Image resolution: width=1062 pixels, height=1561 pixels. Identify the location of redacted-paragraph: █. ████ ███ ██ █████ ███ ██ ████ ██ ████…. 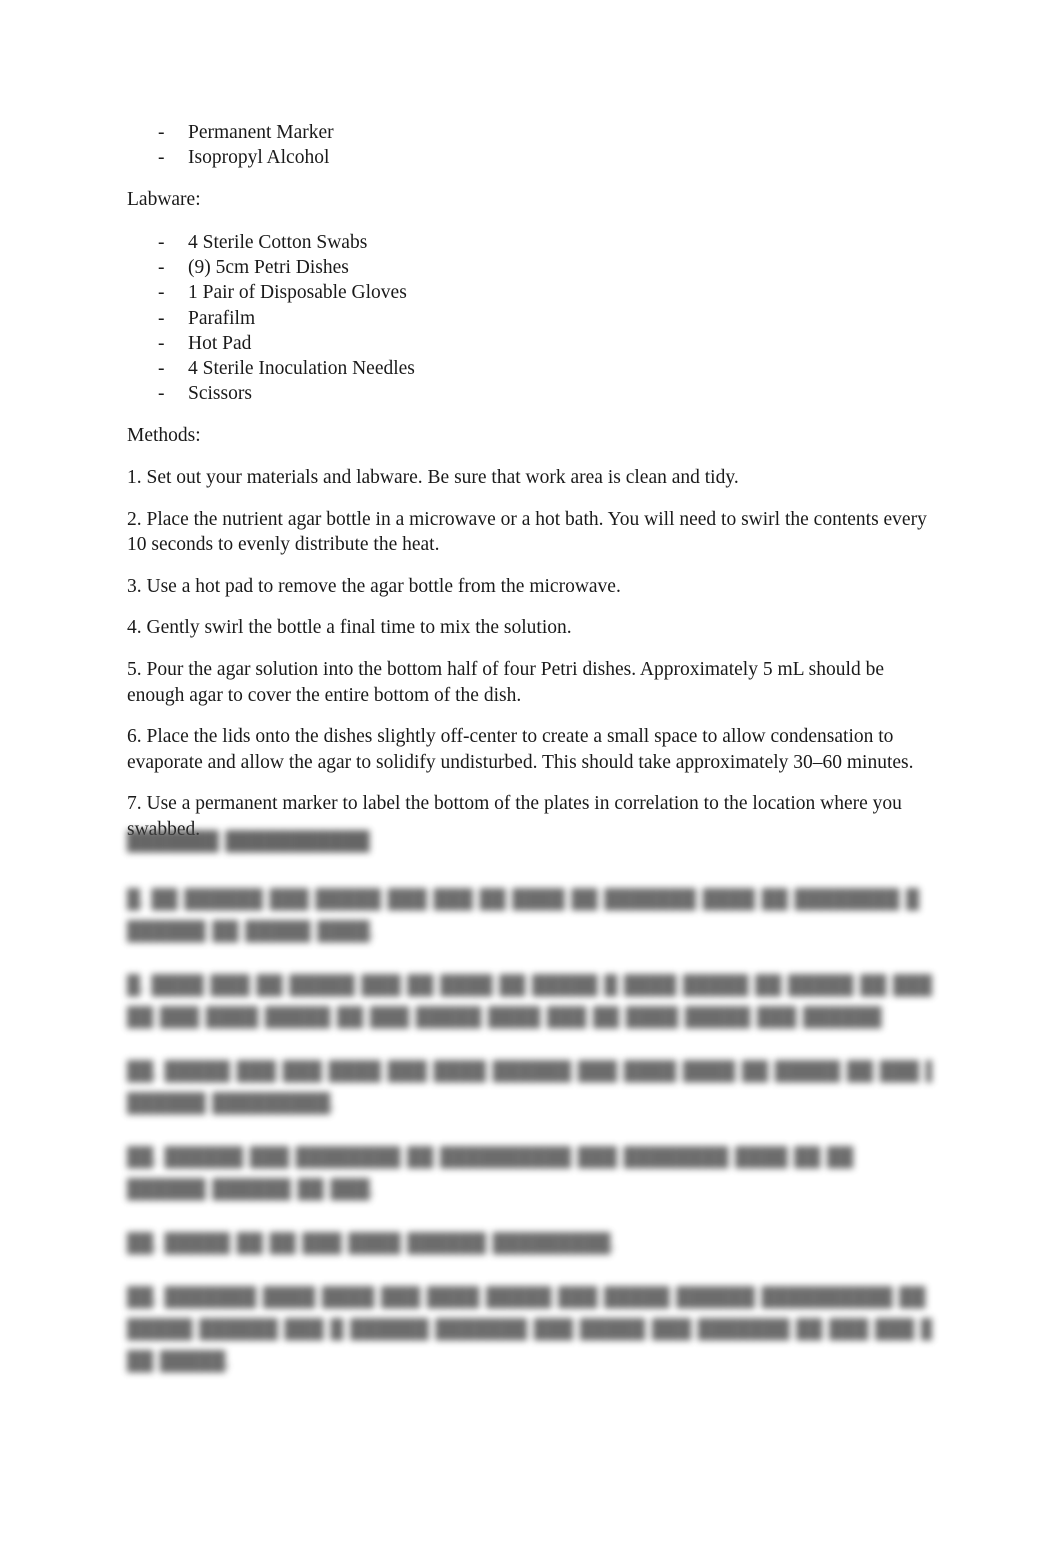
(529, 1002).